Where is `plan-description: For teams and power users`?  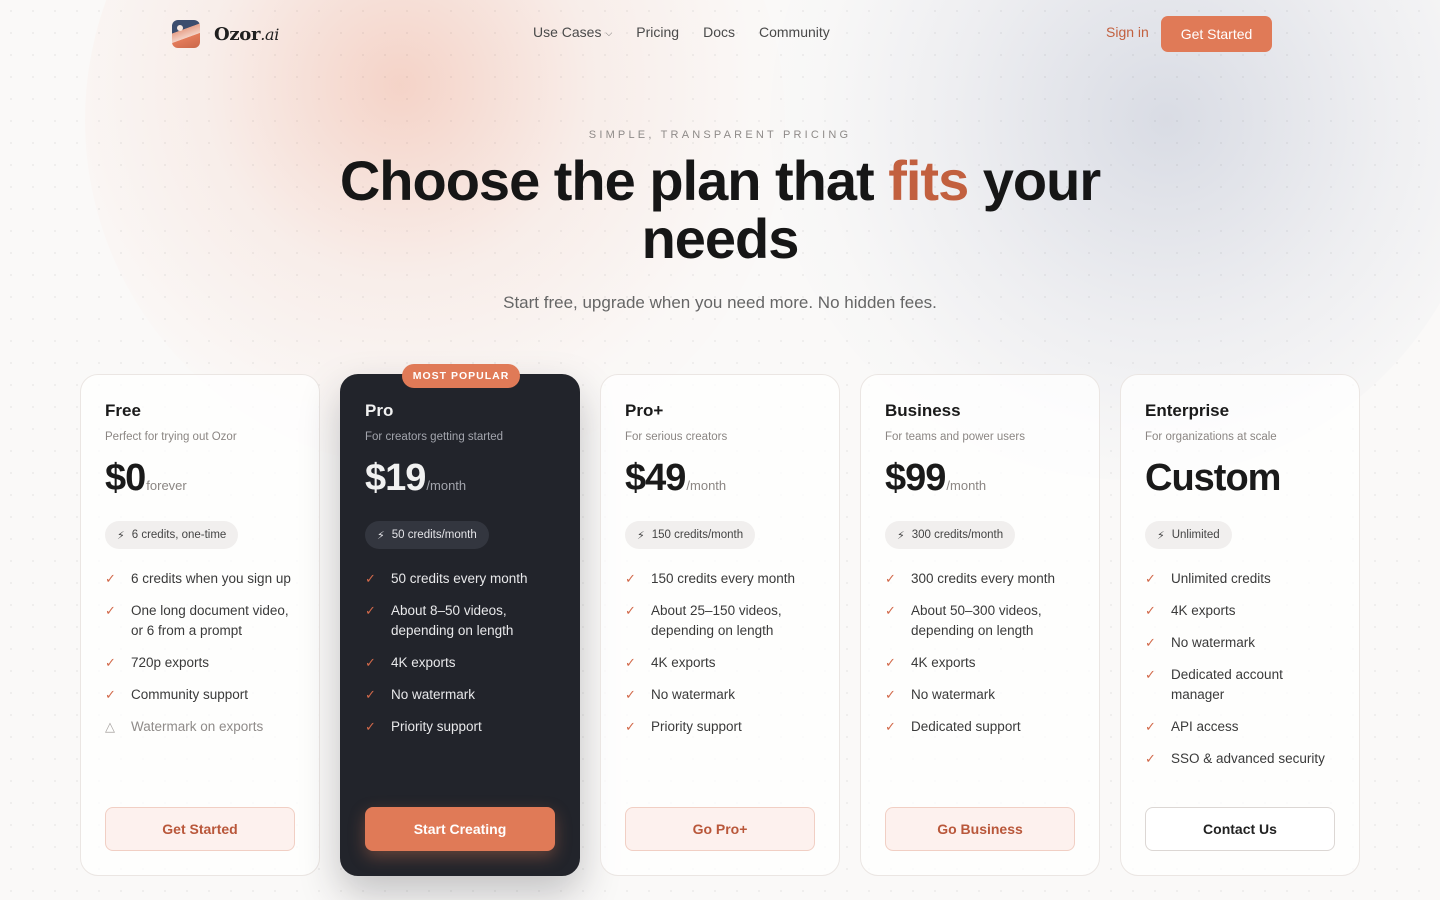
plan-description: For teams and power users is located at coordinates (955, 437).